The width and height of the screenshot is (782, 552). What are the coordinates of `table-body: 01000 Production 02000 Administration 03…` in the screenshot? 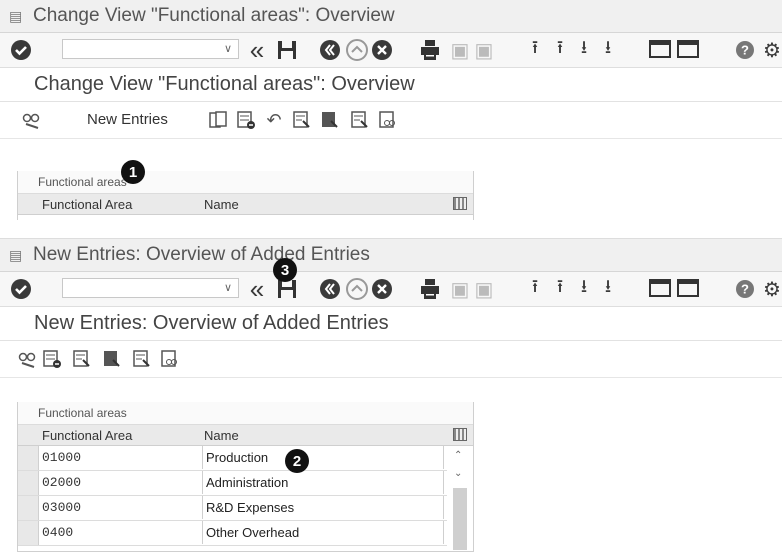 It's located at (245, 498).